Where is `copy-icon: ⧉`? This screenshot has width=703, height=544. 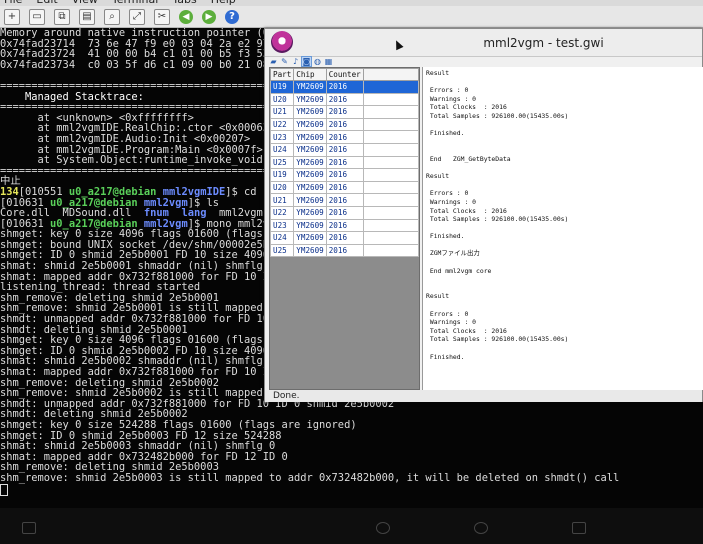 copy-icon: ⧉ is located at coordinates (62, 16).